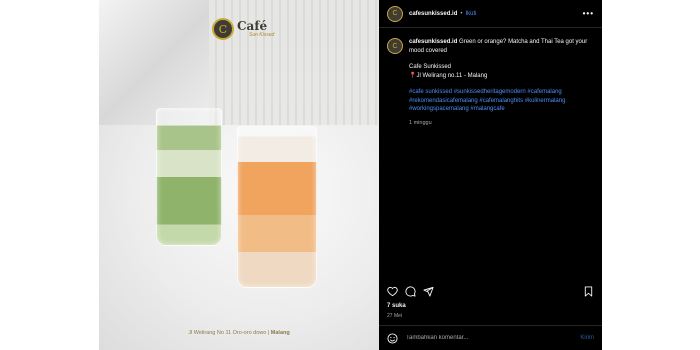 This screenshot has height=350, width=700. I want to click on emoji-icon, so click(392, 338).